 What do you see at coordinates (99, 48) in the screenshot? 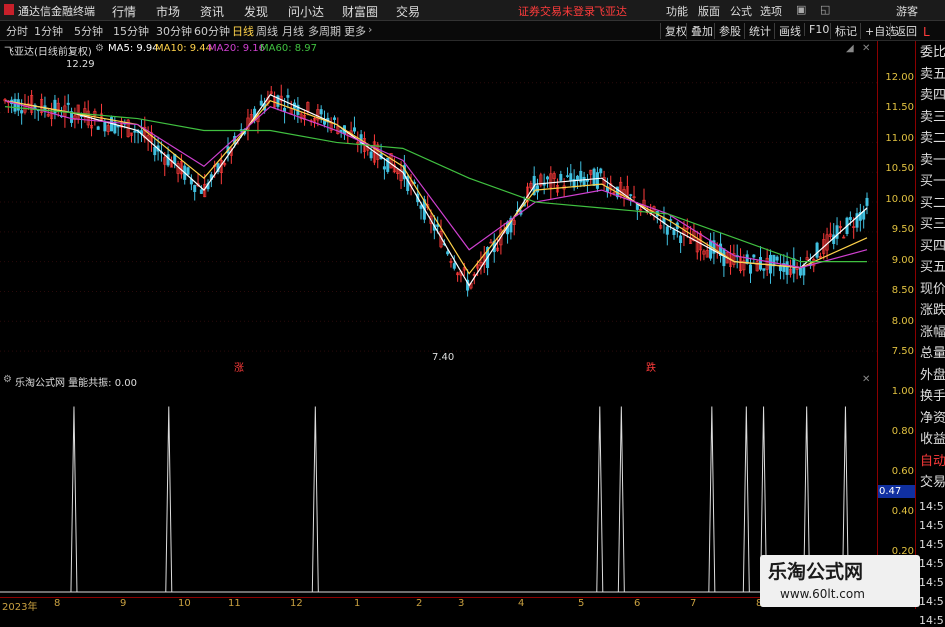
I see `chart-settings-icon: ⚙` at bounding box center [99, 48].